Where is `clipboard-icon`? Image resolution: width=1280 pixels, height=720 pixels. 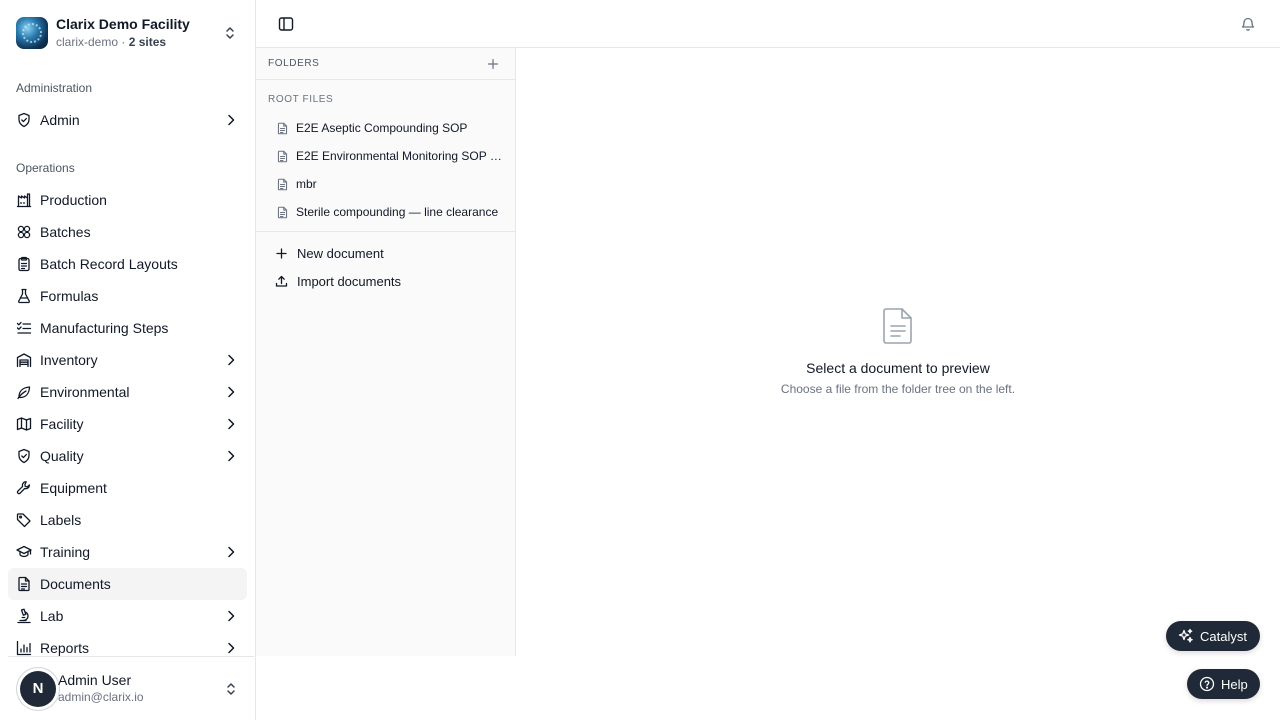
clipboard-icon is located at coordinates (24, 264).